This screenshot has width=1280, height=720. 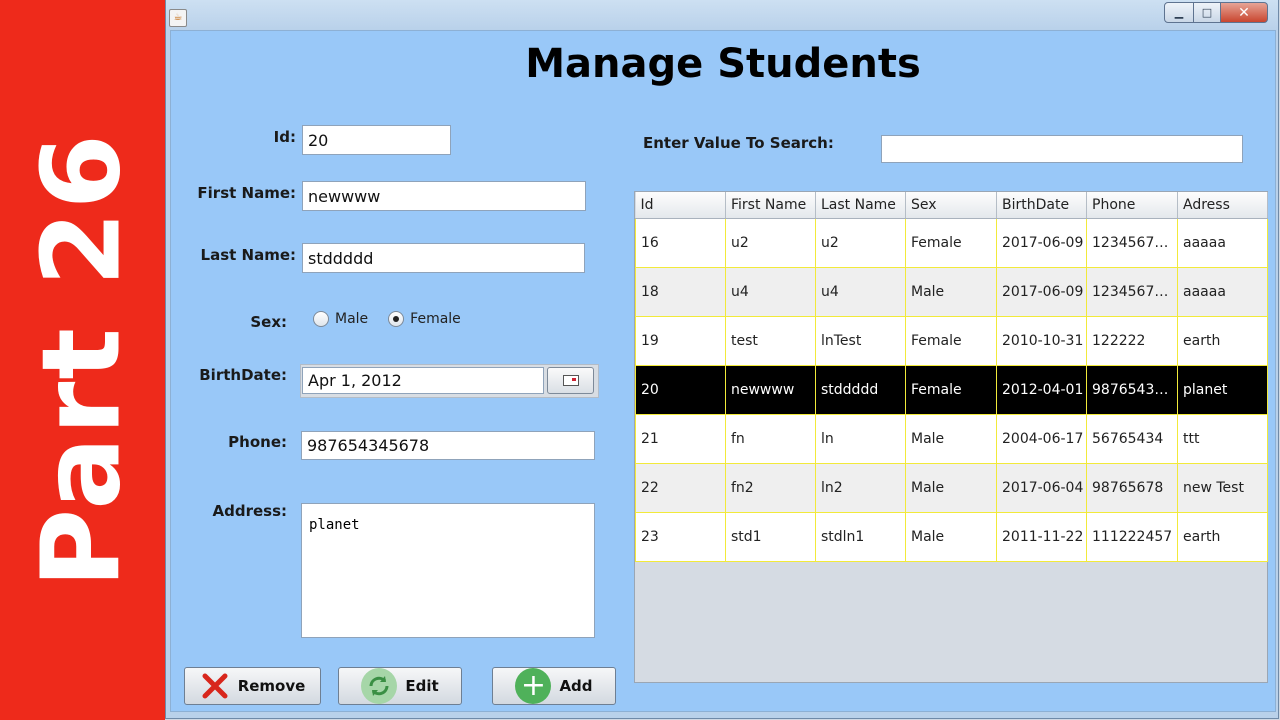 I want to click on table-cell: newwww, so click(x=770, y=390).